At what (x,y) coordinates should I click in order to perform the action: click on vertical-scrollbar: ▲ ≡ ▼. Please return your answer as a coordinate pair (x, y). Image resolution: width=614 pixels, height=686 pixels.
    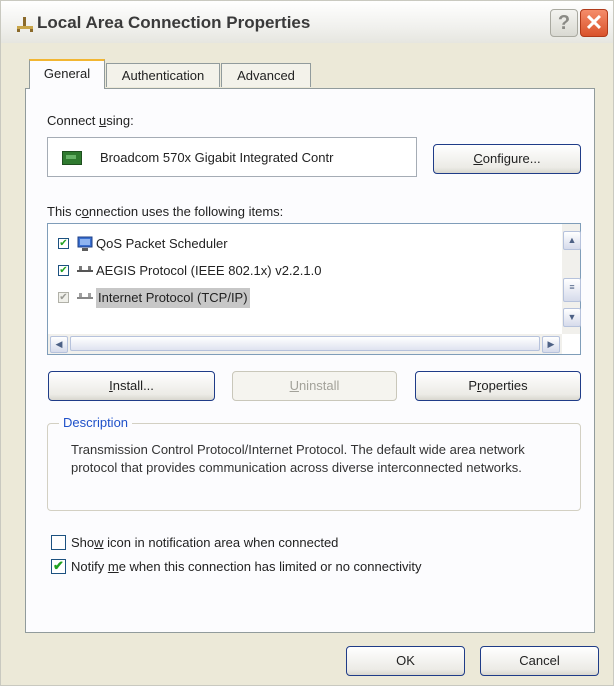
    Looking at the image, I should click on (571, 279).